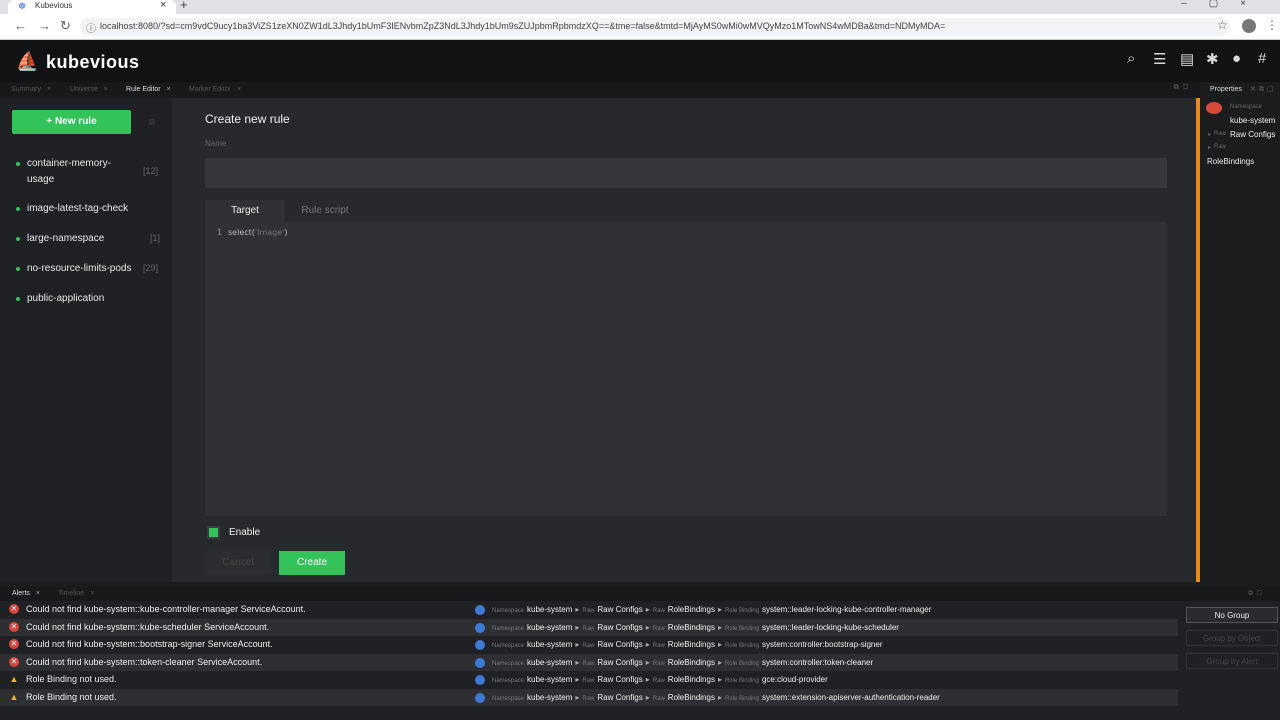 The width and height of the screenshot is (1280, 720). What do you see at coordinates (817, 662) in the screenshot?
I see `path-value: system:controller:token-cleaner` at bounding box center [817, 662].